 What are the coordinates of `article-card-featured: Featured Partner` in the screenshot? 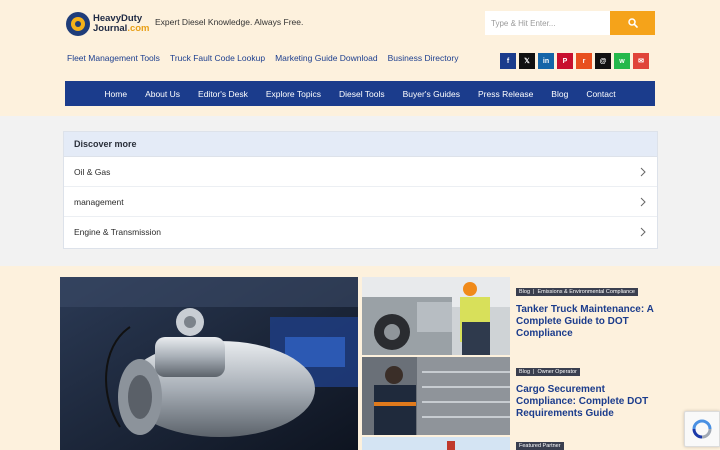 It's located at (588, 446).